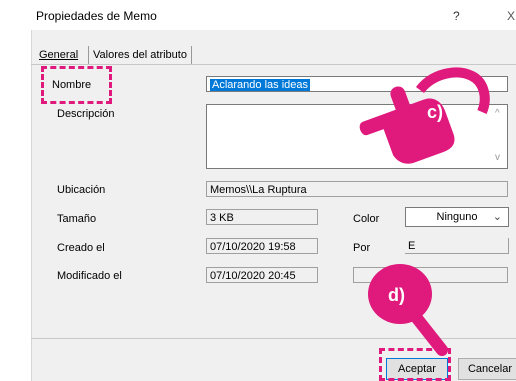 This screenshot has width=516, height=381. What do you see at coordinates (262, 217) in the screenshot?
I see `tamano-field: 3 KB` at bounding box center [262, 217].